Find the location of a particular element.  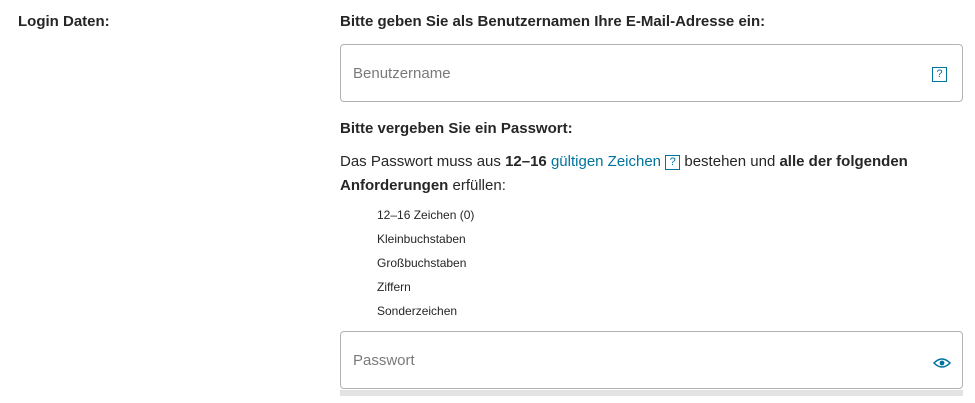

username-help-icon: ? is located at coordinates (939, 74).